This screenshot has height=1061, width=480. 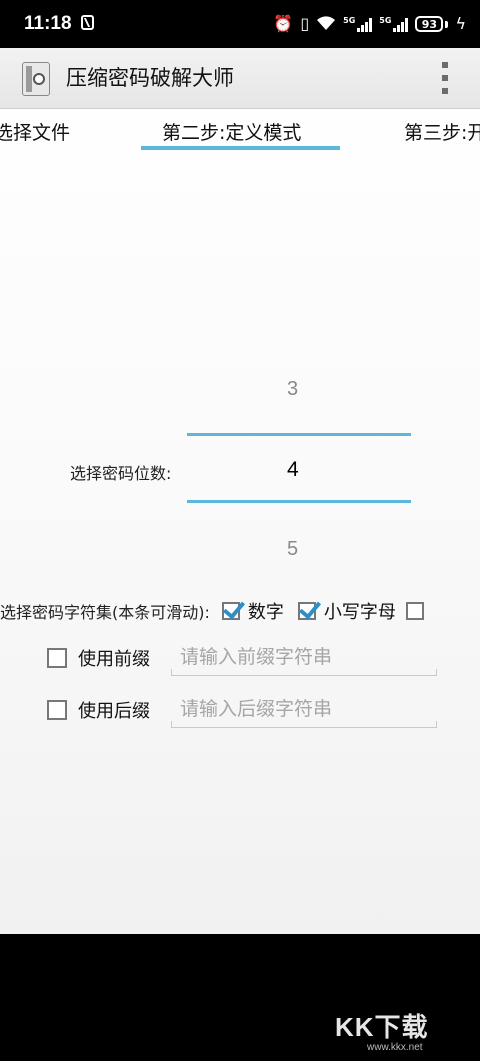 I want to click on nfc-icon, so click(x=87, y=22).